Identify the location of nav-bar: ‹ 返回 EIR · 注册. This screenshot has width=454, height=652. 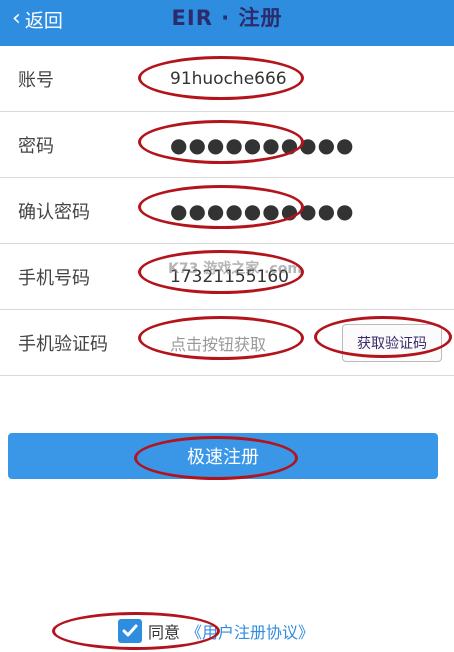
(227, 23).